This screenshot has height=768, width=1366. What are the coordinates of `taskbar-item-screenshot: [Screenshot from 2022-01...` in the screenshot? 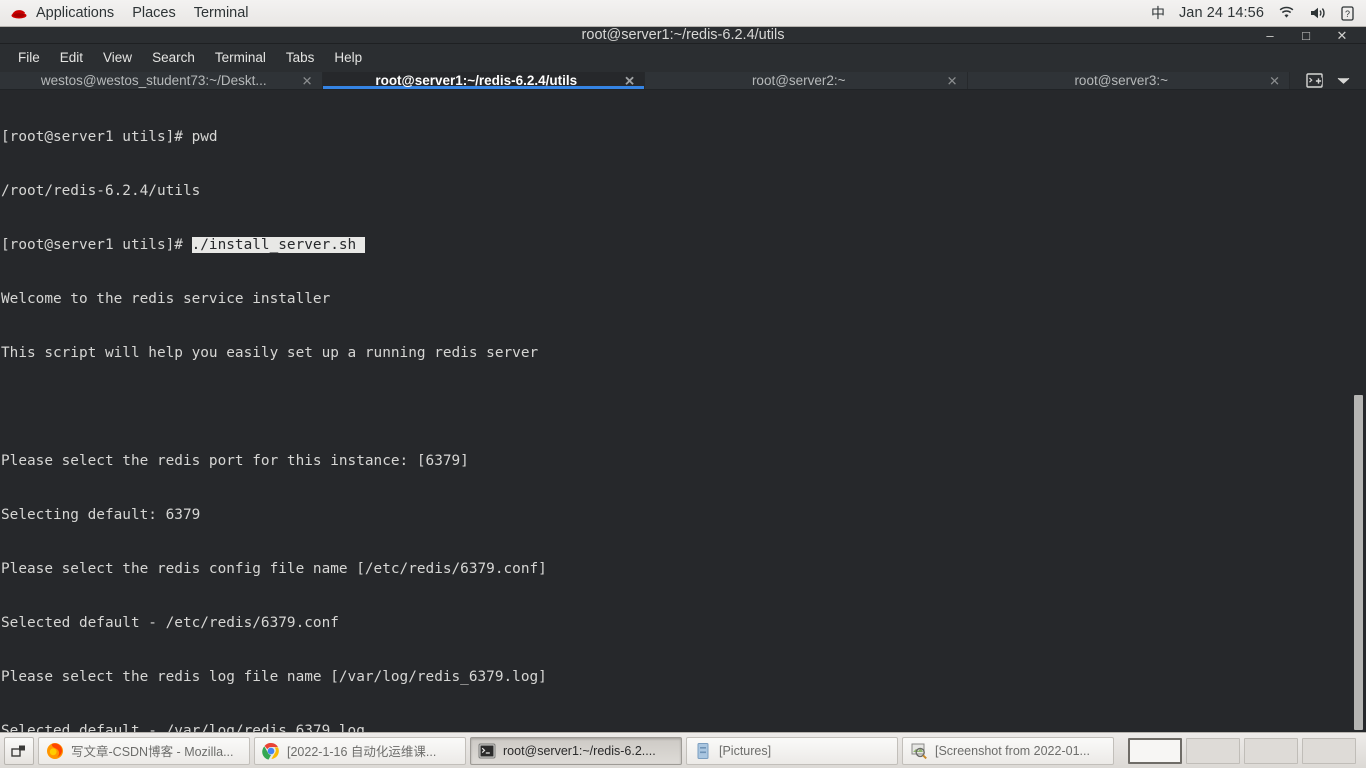 It's located at (1008, 750).